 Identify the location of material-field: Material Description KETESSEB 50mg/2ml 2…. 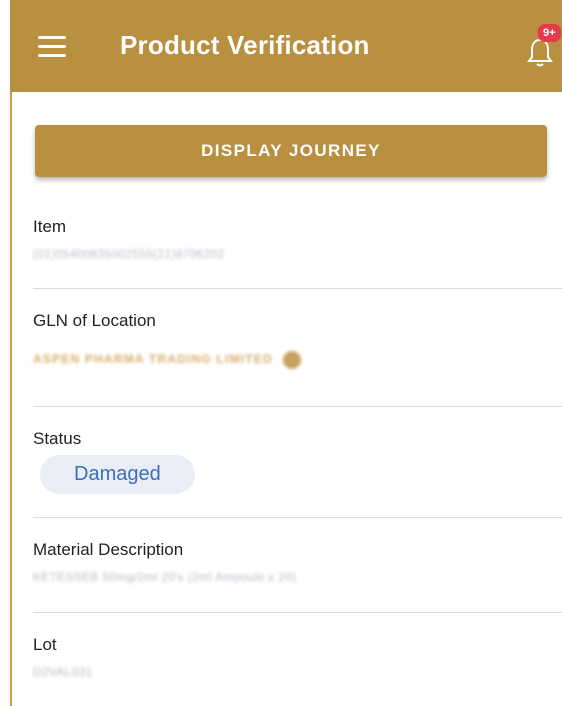
(297, 562).